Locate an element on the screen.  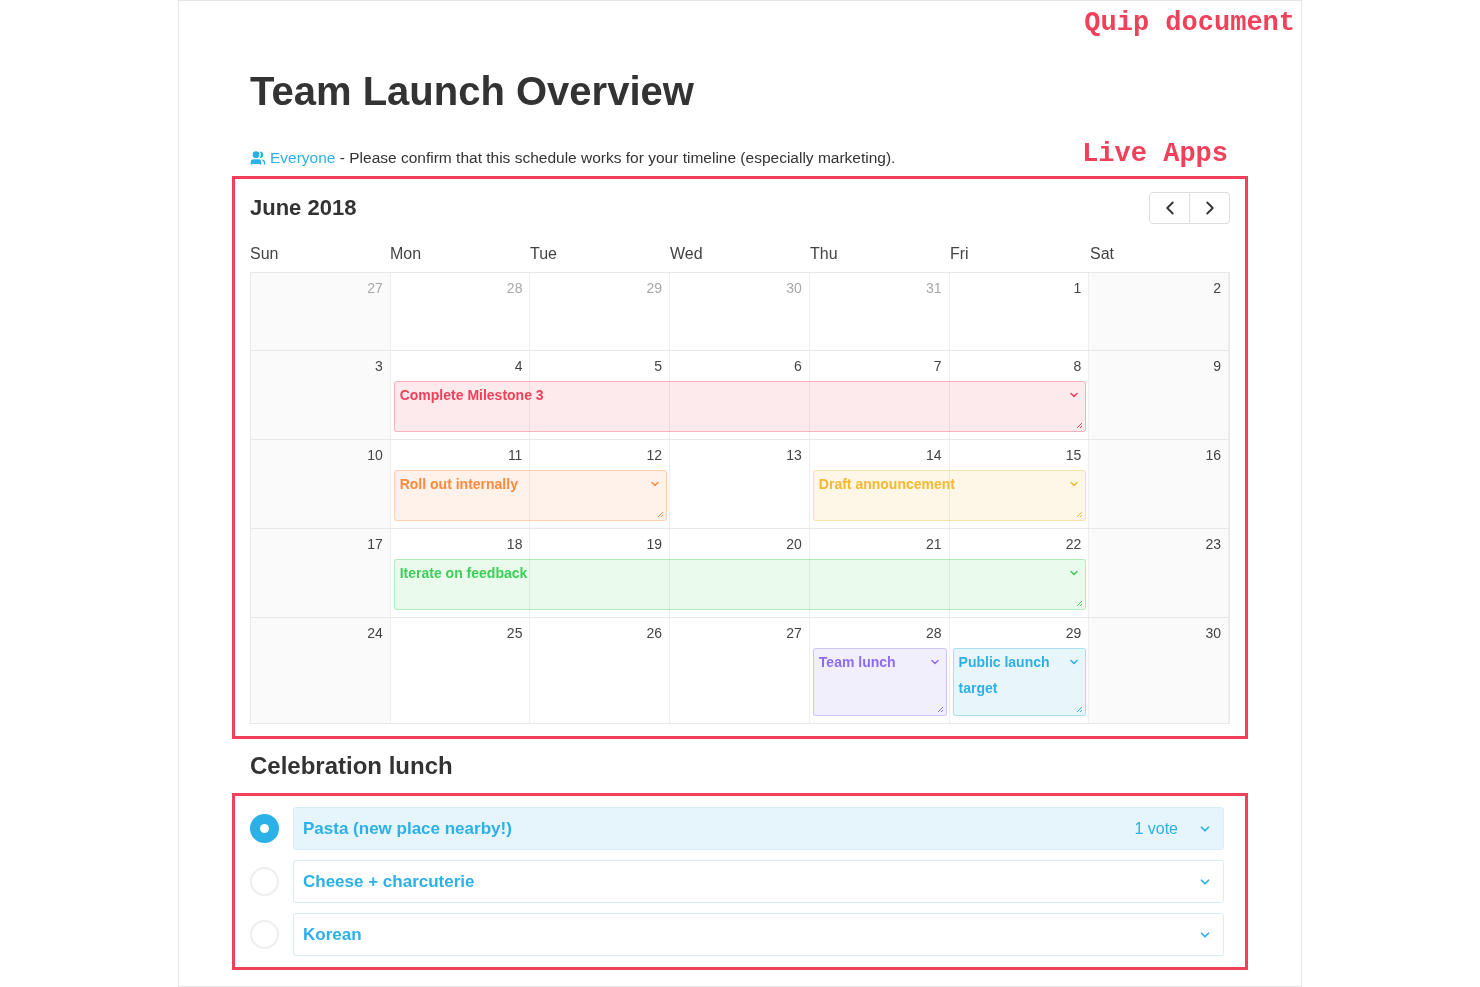
day-number: 4 is located at coordinates (518, 366).